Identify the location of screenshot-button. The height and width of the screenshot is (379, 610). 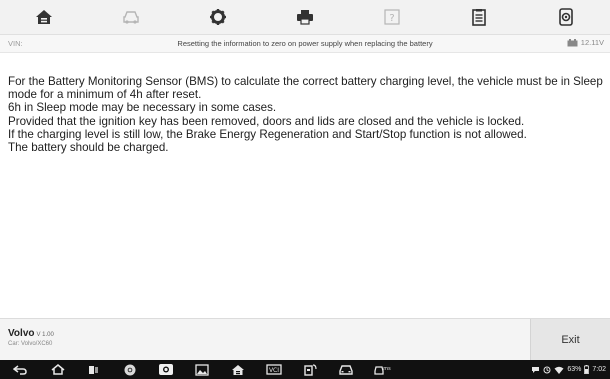
(566, 17).